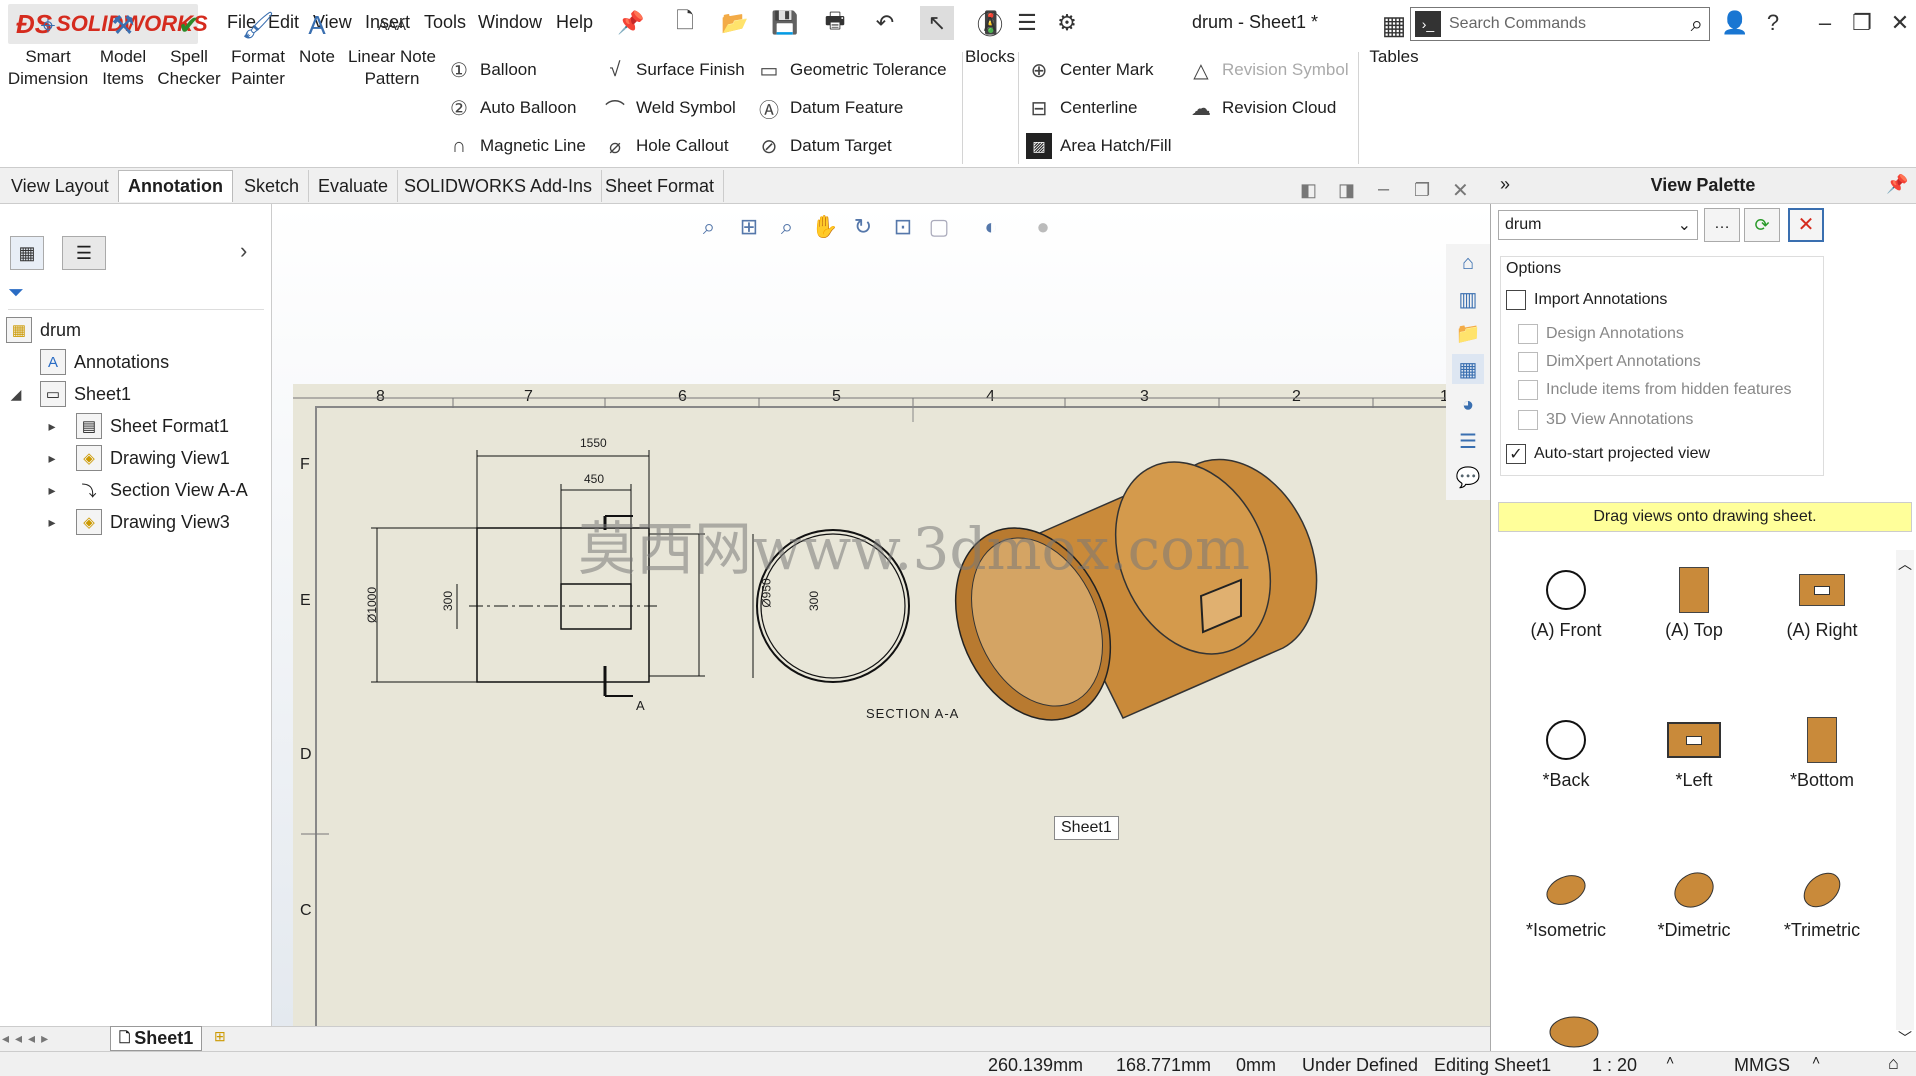 The image size is (1916, 1076). Describe the element at coordinates (640, 705) in the screenshot. I see `section-arrow-label: A` at that location.